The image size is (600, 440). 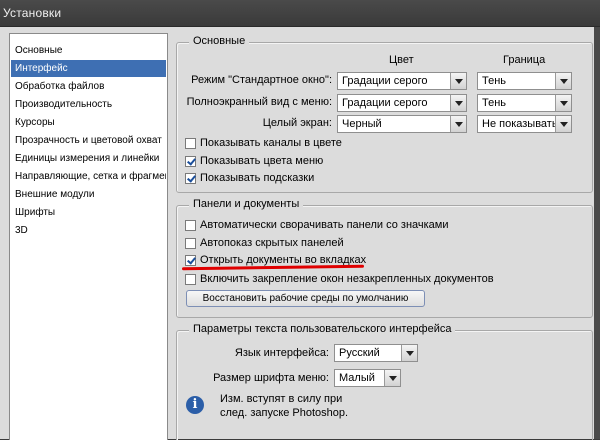 I want to click on sidebar-item-guides: Направляющие, сетка и фрагменты, so click(x=88, y=176).